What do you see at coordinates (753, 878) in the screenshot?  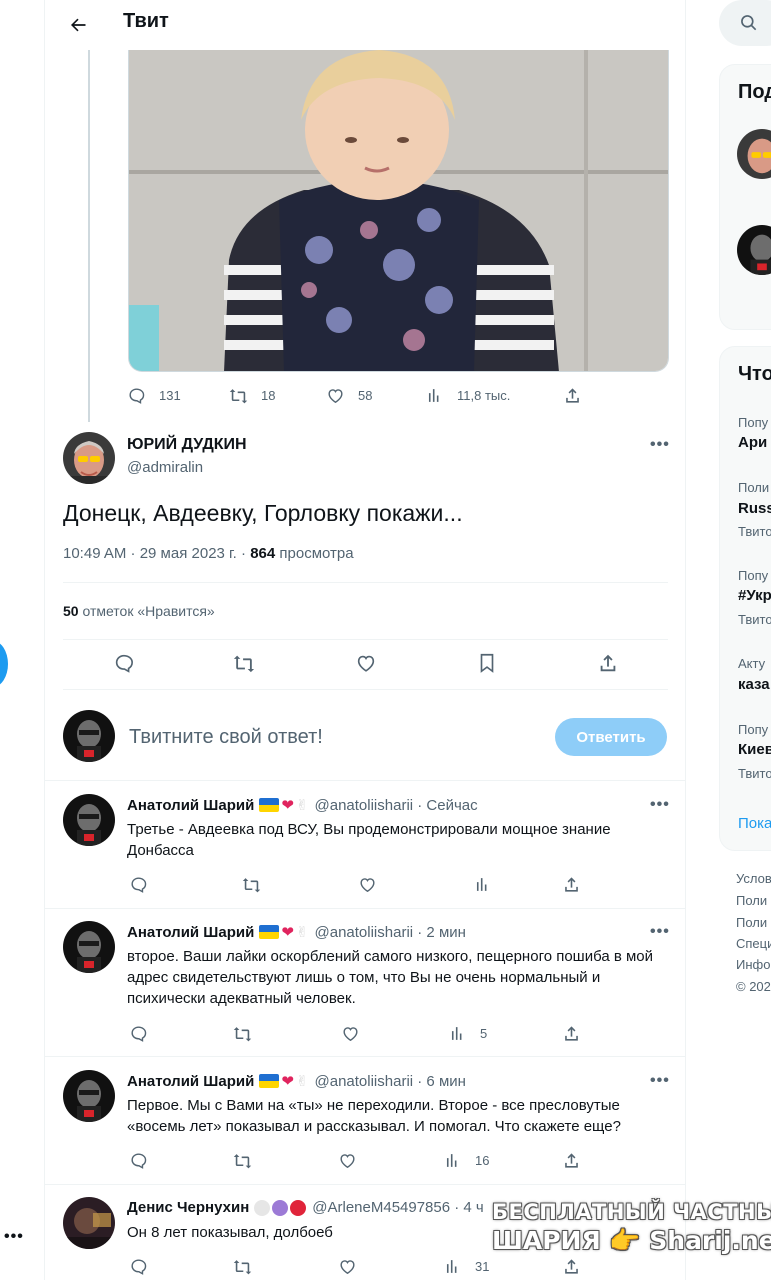 I see `footer-link: Услов` at bounding box center [753, 878].